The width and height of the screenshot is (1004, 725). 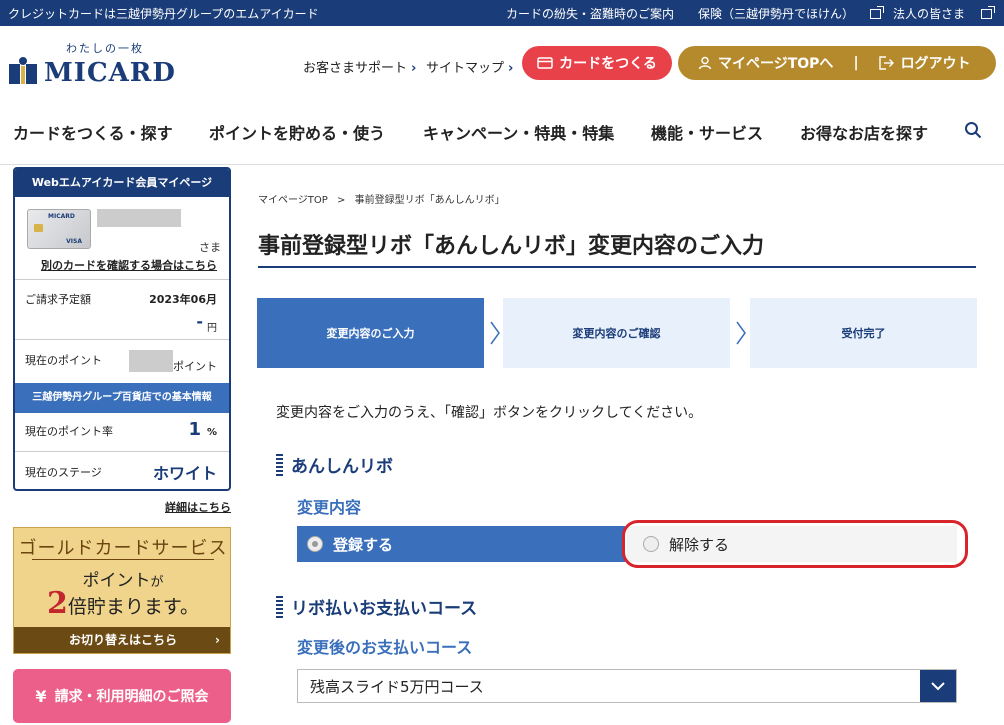 I want to click on step-complete: 受付完了, so click(x=863, y=333).